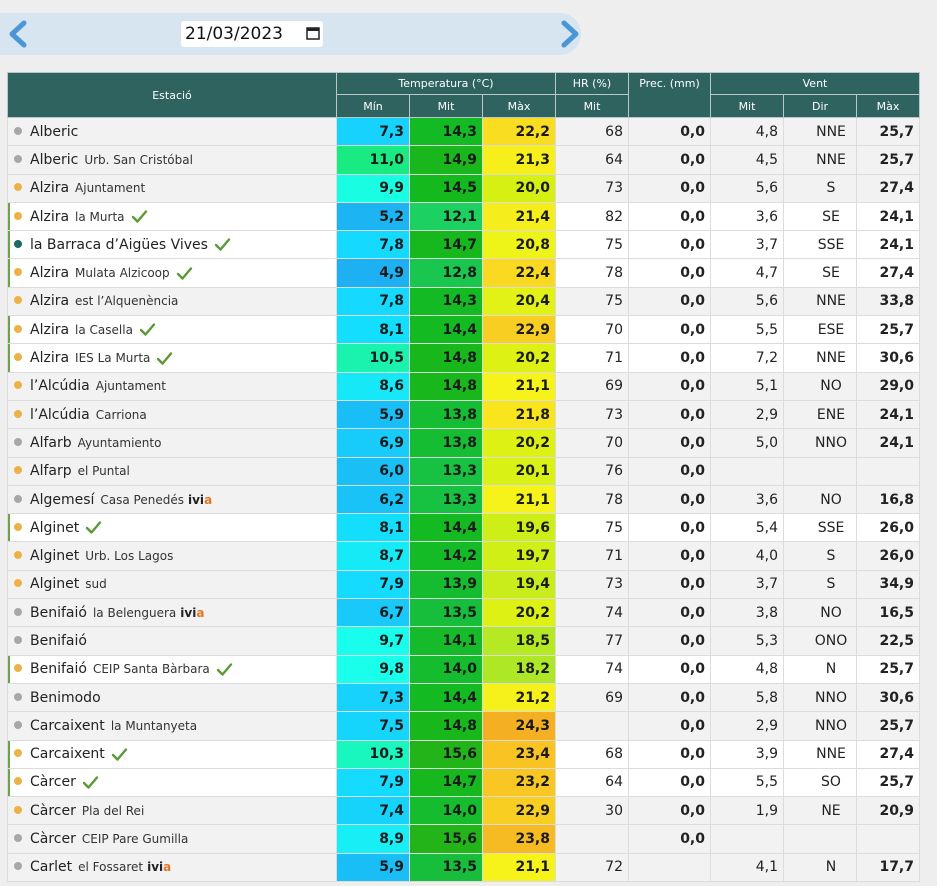  Describe the element at coordinates (51, 443) in the screenshot. I see `station-name: Alfarb` at that location.